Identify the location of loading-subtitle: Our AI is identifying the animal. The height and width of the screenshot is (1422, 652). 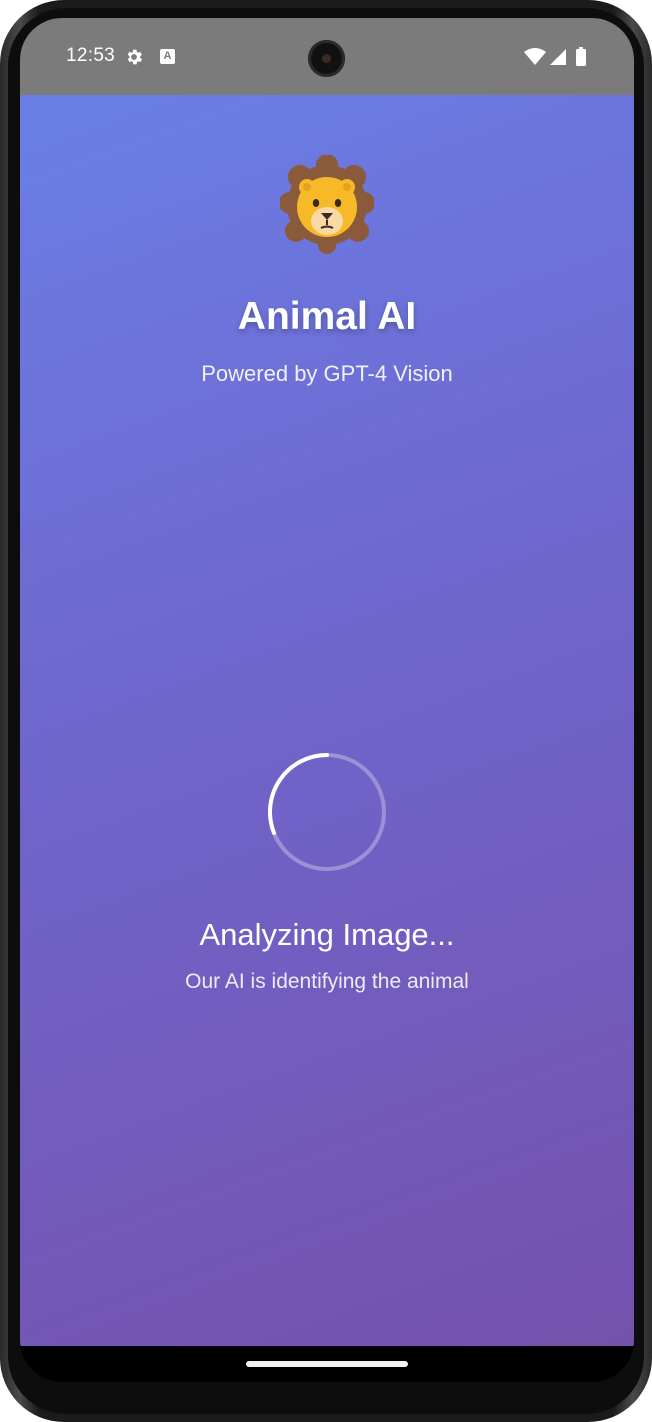
(327, 981).